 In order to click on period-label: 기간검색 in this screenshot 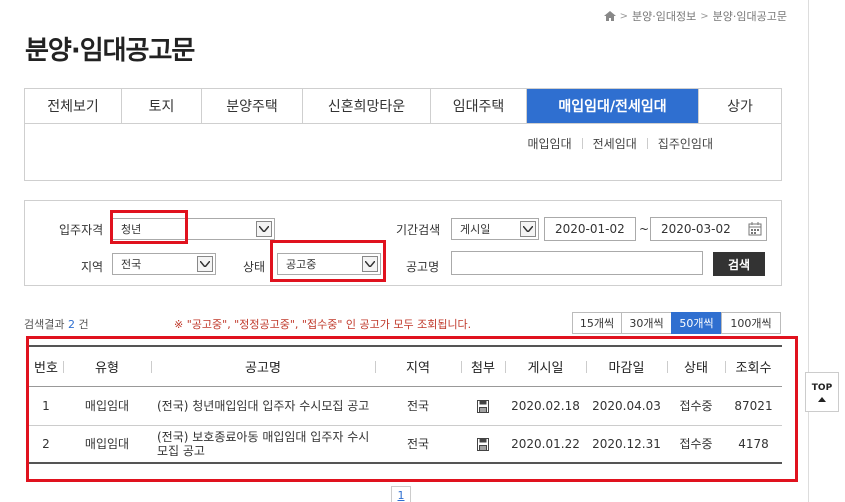, I will do `click(418, 230)`.